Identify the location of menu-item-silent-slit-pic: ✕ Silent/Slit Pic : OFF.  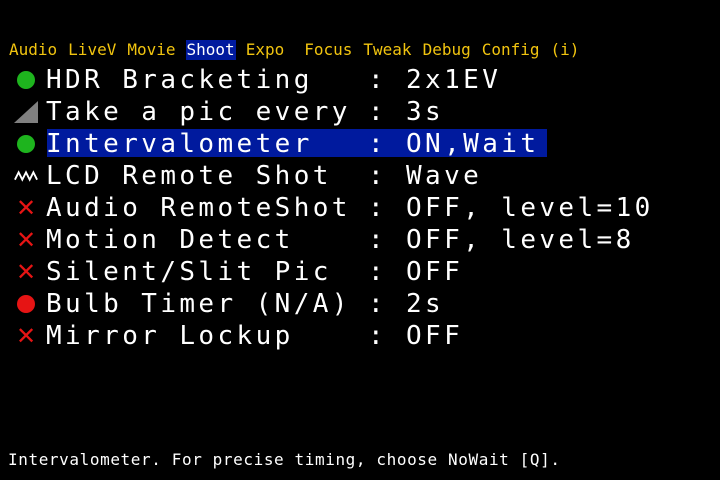
(360, 272).